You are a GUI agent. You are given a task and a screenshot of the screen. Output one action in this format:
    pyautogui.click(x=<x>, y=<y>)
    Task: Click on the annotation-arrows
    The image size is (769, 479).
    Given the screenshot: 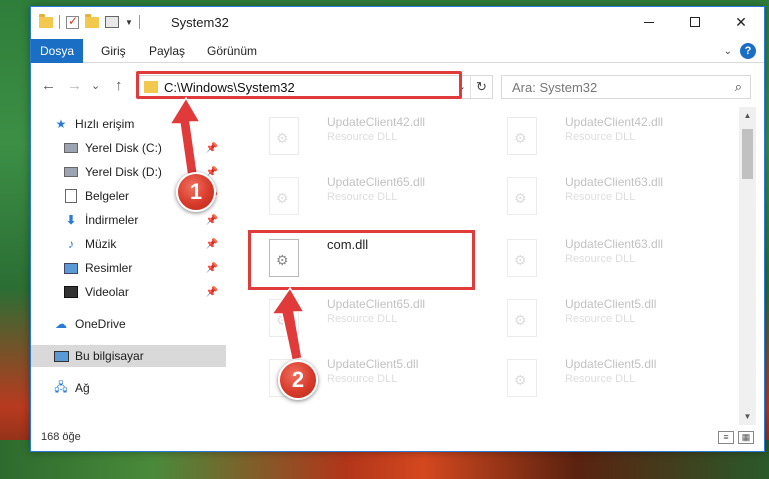 What is the action you would take?
    pyautogui.click(x=237, y=228)
    